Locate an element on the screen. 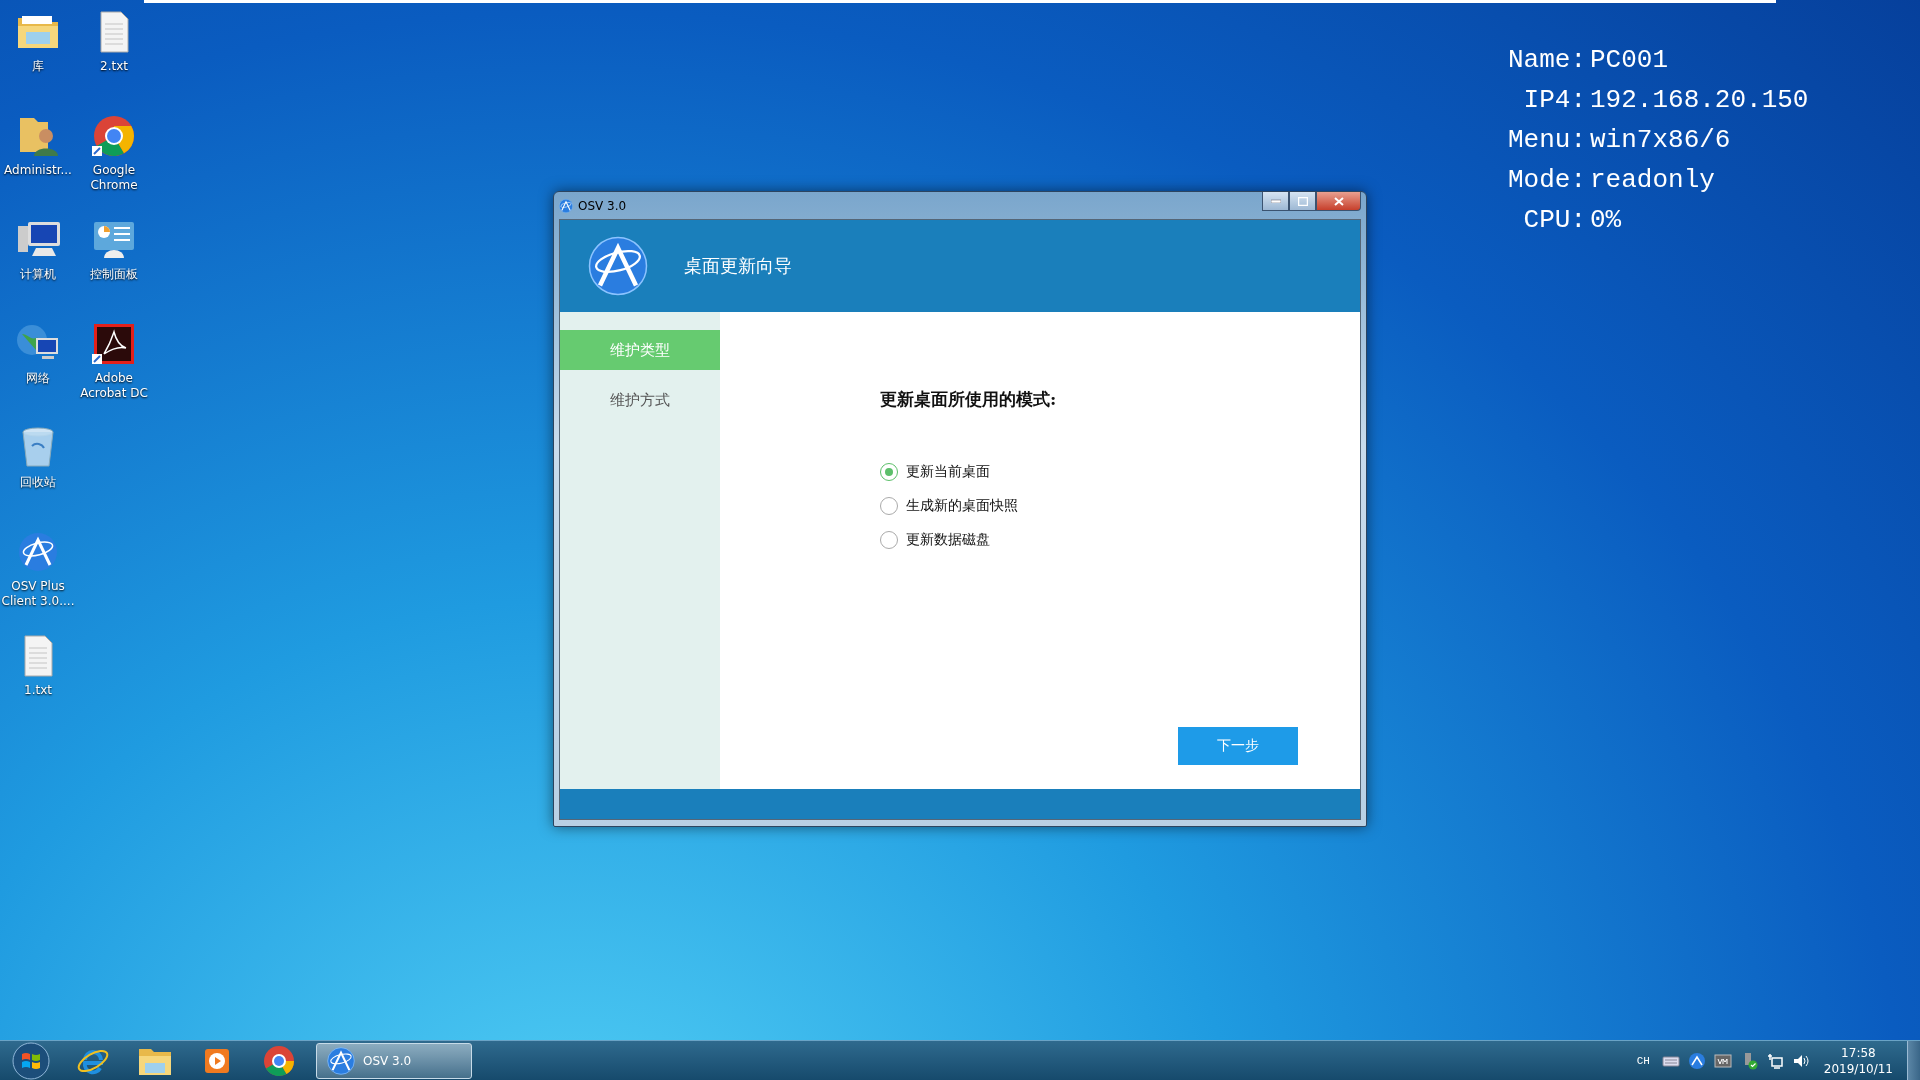 Image resolution: width=1920 pixels, height=1080 pixels. desktop-icon-label: 控制面板 is located at coordinates (114, 274).